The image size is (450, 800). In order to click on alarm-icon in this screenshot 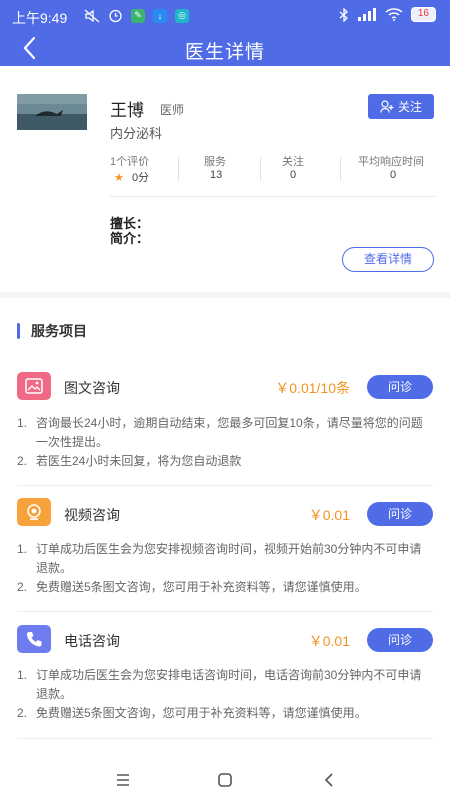, I will do `click(115, 16)`.